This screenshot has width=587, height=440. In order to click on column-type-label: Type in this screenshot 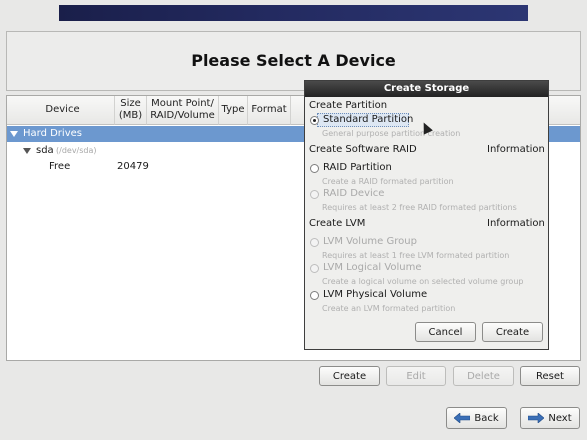, I will do `click(233, 109)`.